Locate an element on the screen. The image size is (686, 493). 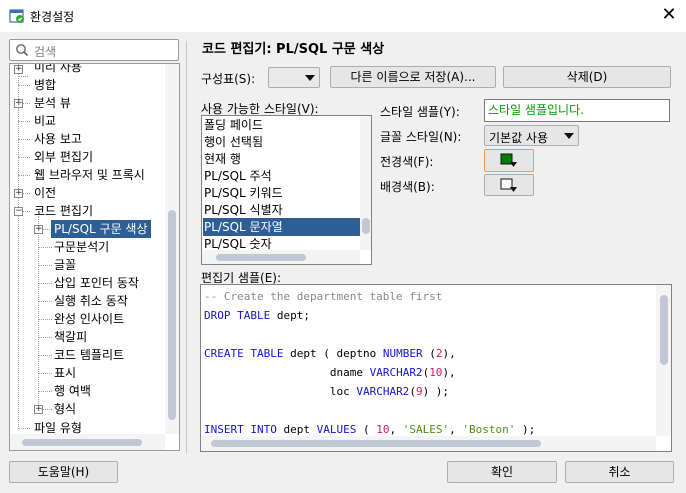
search-placeholder: 검색 is located at coordinates (45, 52).